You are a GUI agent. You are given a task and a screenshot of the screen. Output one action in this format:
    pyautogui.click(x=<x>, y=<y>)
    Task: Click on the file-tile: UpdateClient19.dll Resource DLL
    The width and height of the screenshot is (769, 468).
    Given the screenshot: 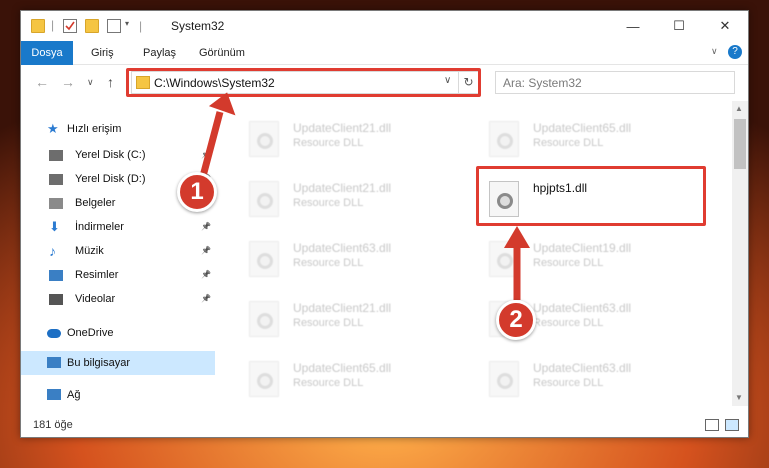 What is the action you would take?
    pyautogui.click(x=592, y=260)
    